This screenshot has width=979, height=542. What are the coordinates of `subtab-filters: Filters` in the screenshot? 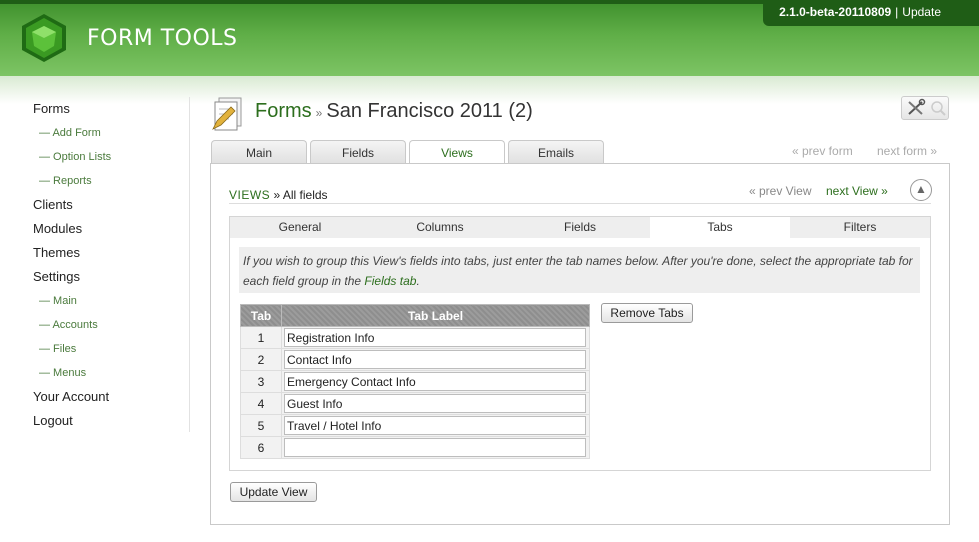 It's located at (860, 227).